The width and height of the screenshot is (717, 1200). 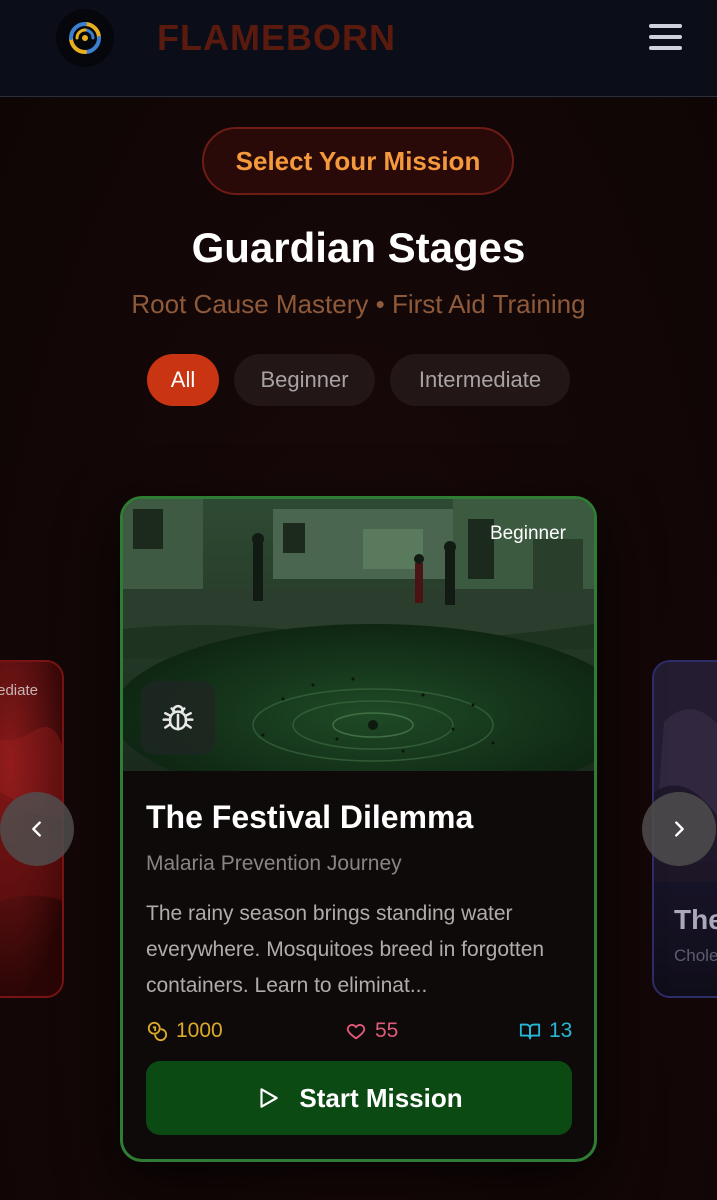 I want to click on reads-value: 13, so click(x=561, y=1030).